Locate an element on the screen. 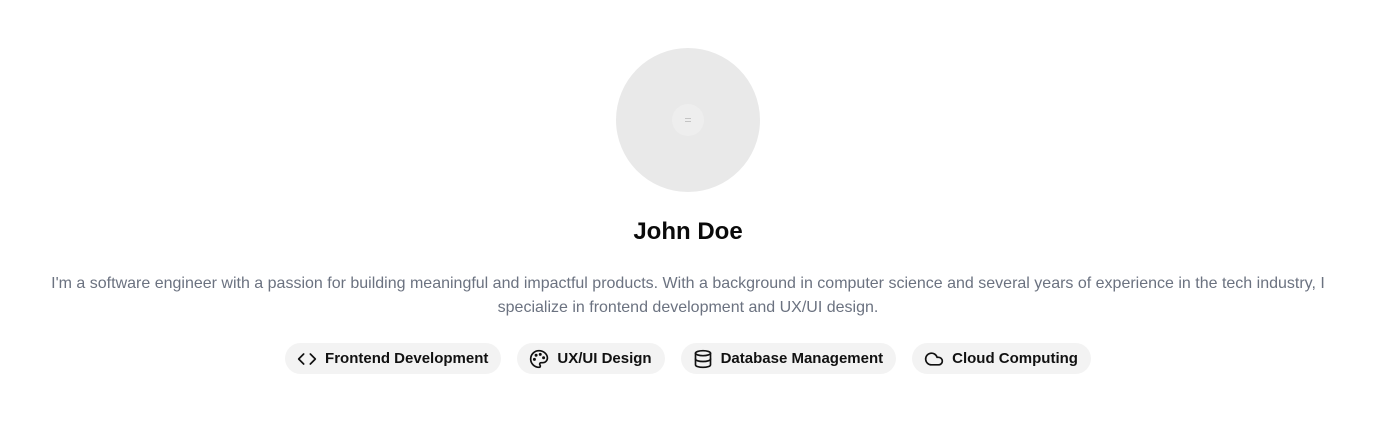 The height and width of the screenshot is (422, 1376). palette-icon is located at coordinates (539, 359).